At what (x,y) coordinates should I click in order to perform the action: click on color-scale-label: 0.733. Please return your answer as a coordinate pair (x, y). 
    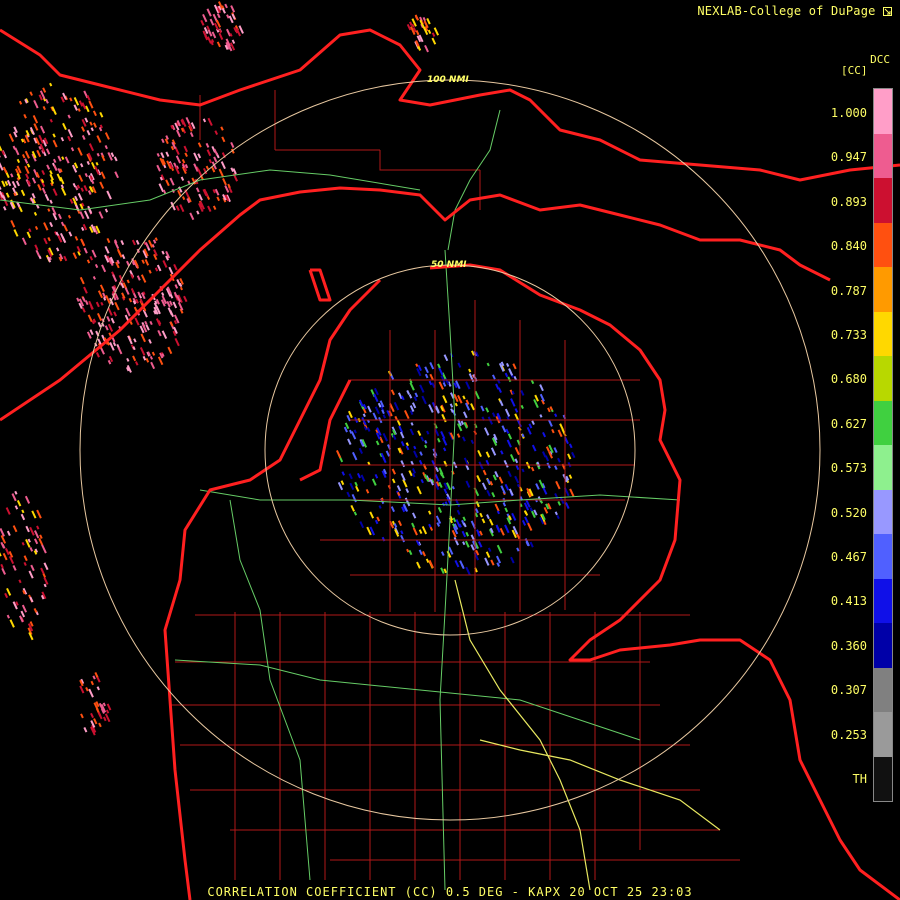
    Looking at the image, I should click on (848, 335).